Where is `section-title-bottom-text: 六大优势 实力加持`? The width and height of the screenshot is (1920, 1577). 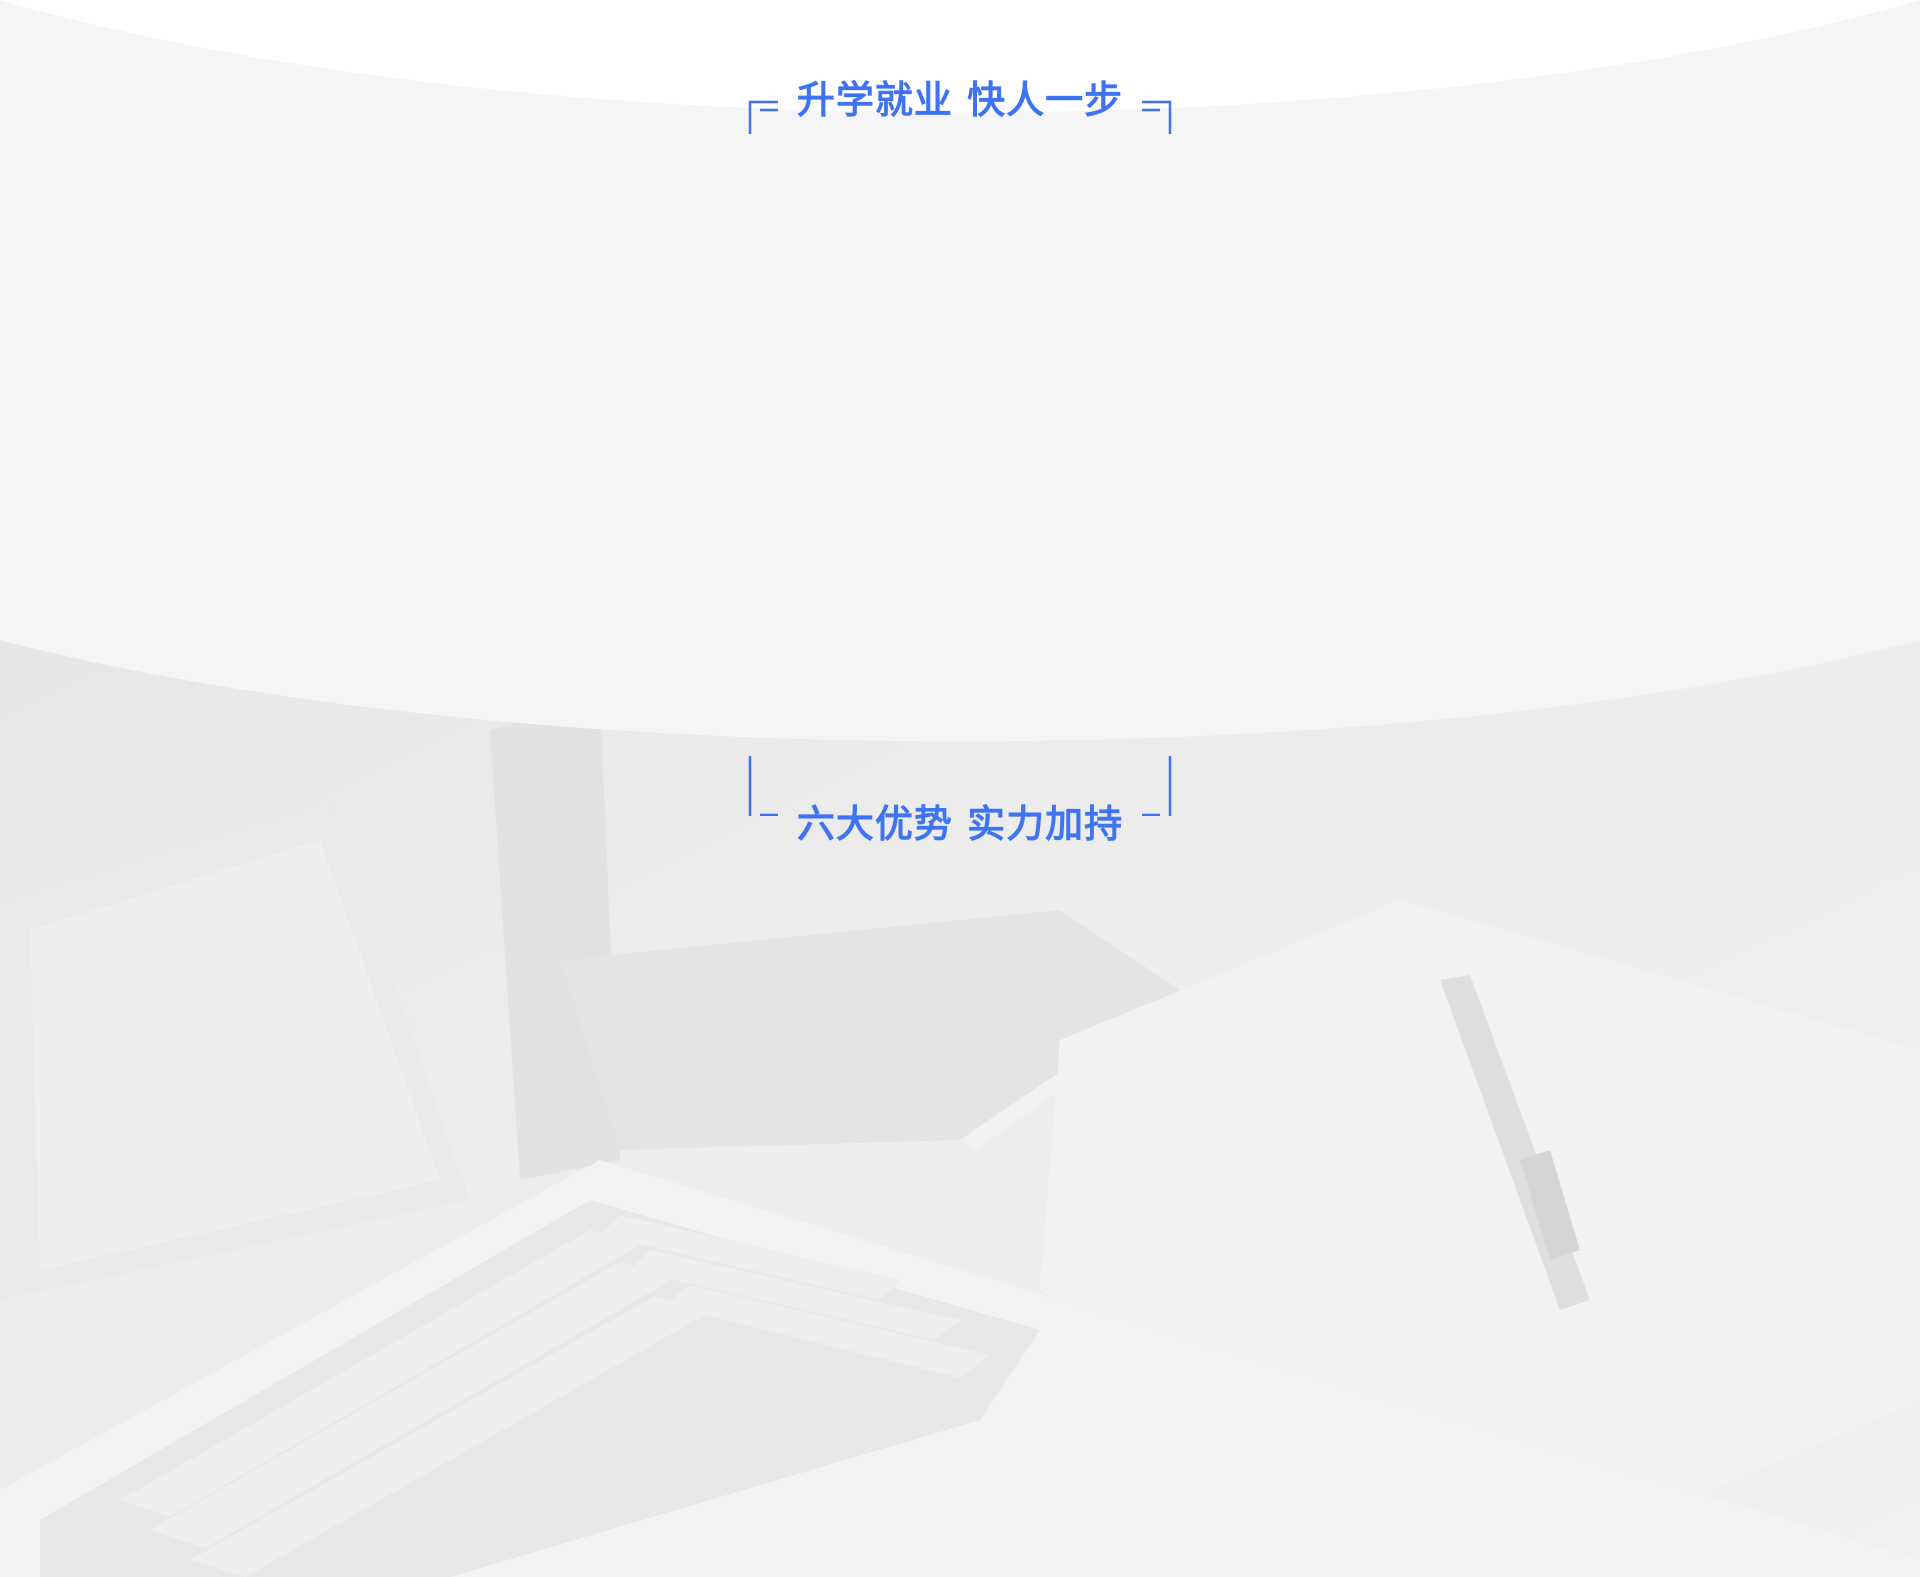 section-title-bottom-text: 六大优势 实力加持 is located at coordinates (960, 824).